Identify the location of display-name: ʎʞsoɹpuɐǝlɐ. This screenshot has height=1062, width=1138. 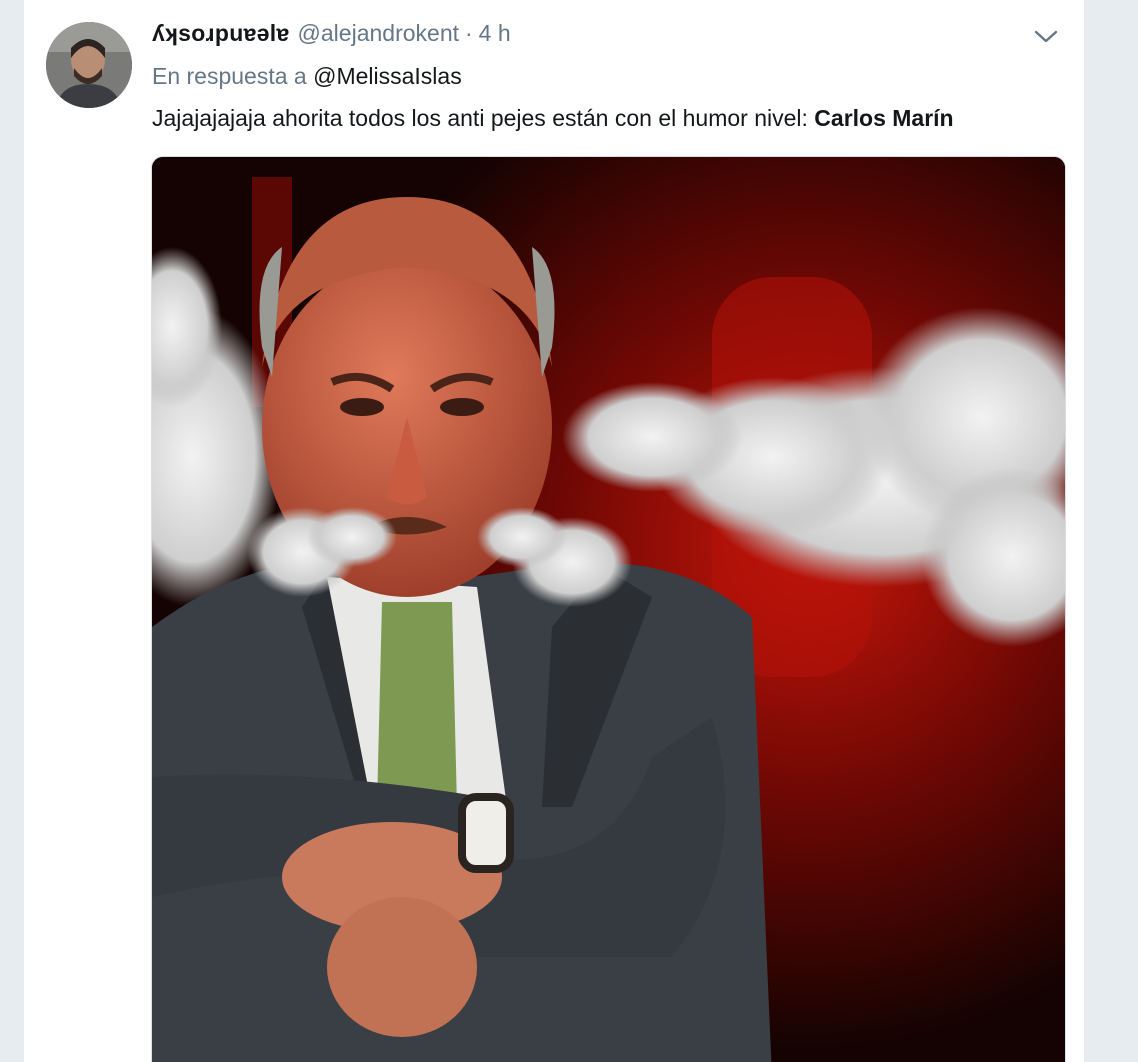
(221, 33).